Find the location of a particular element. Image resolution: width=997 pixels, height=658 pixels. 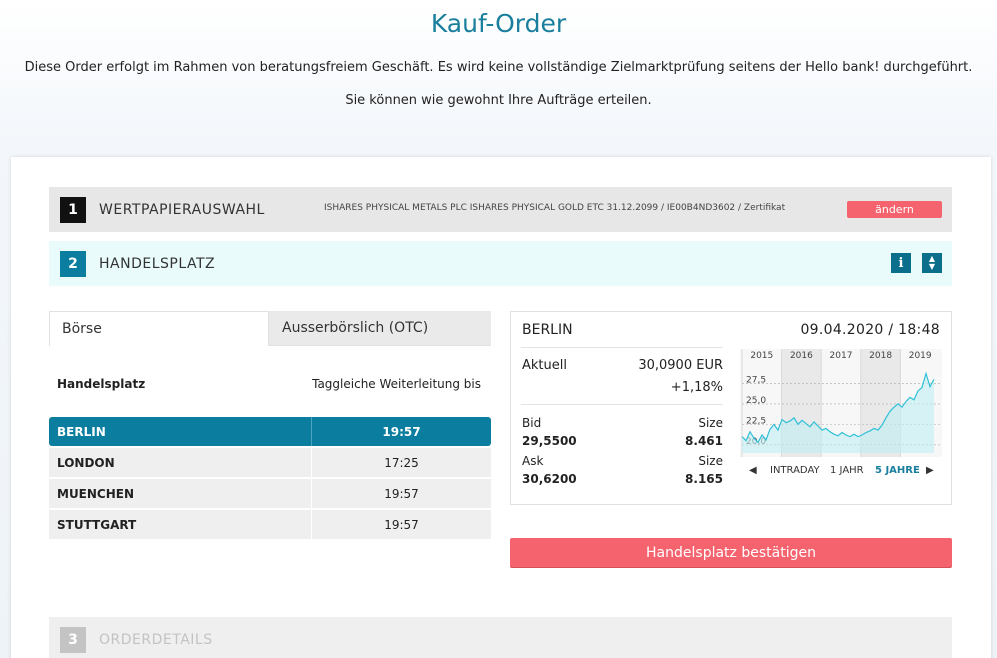

step-trading-venue: 2 HANDELSPLATZ i ▲ ▼ is located at coordinates (500, 263).